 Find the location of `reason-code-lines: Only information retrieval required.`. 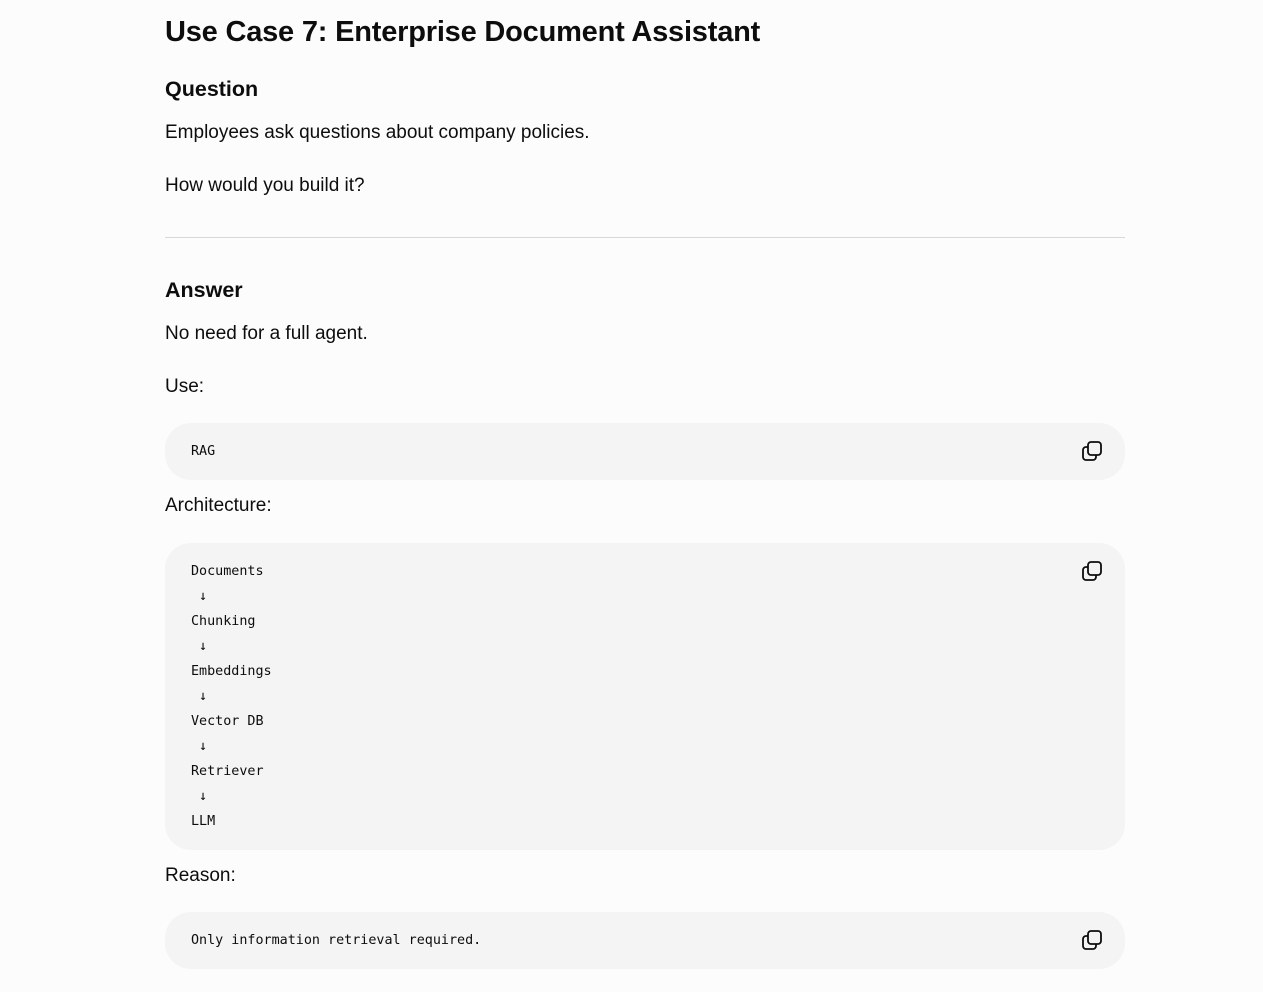

reason-code-lines: Only information retrieval required. is located at coordinates (336, 940).